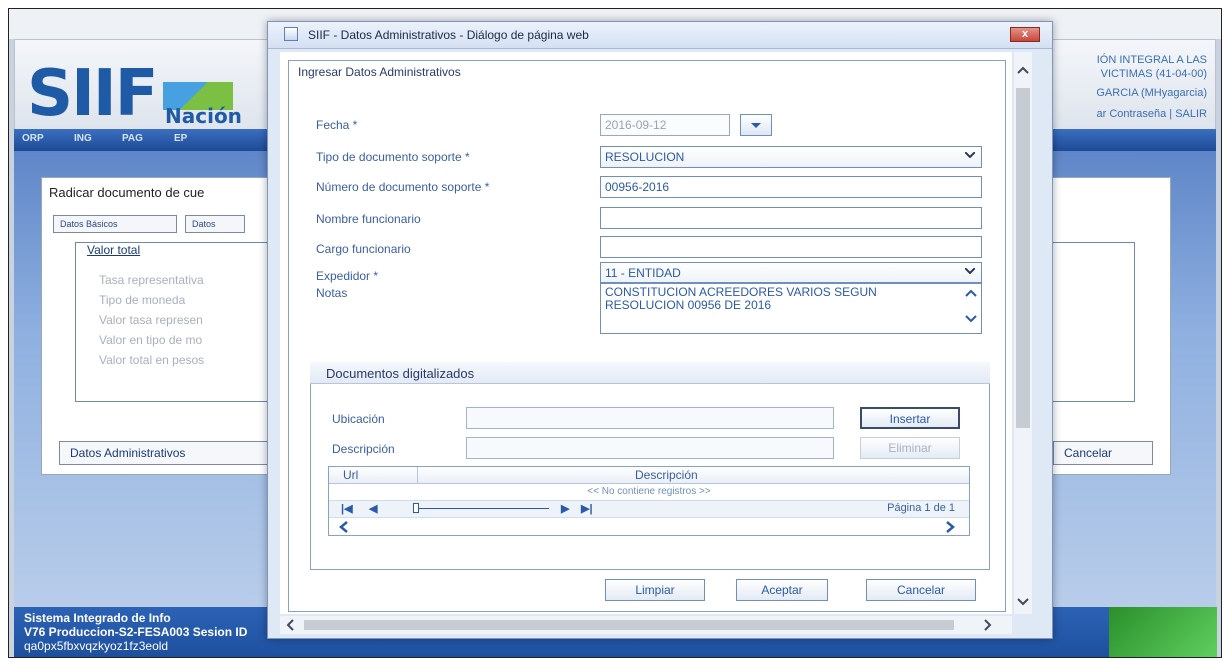 The width and height of the screenshot is (1230, 662). What do you see at coordinates (379, 72) in the screenshot?
I see `fieldset-legend: Ingresar Datos Administrativos` at bounding box center [379, 72].